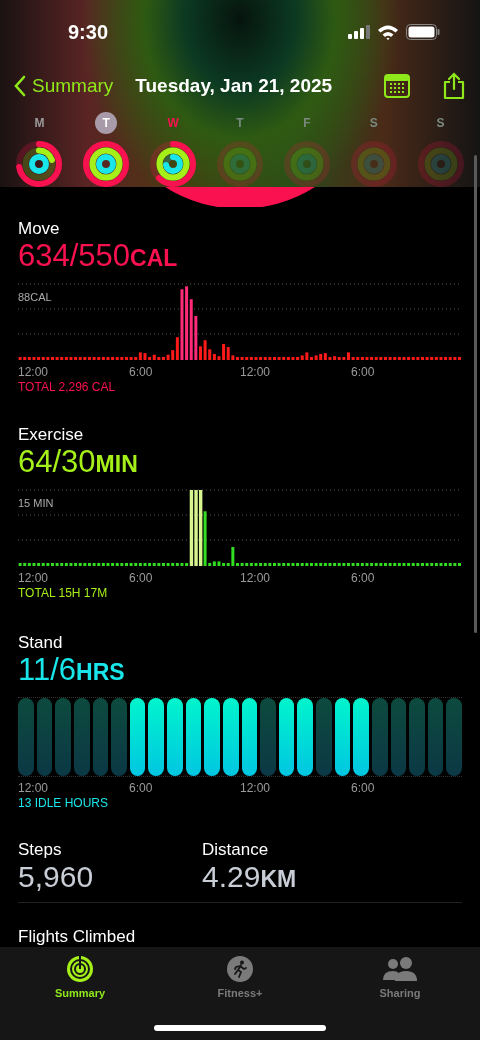 The image size is (480, 1040). Describe the element at coordinates (234, 86) in the screenshot. I see `nav-title: Tuesday, Jan 21, 2025` at that location.